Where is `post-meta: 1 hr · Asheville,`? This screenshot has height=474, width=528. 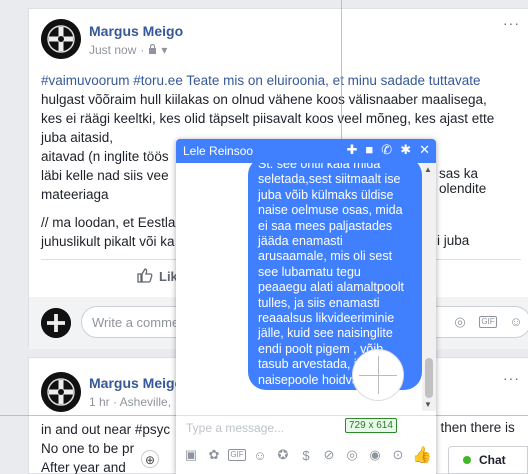 post-meta: 1 hr · Asheville, is located at coordinates (130, 402).